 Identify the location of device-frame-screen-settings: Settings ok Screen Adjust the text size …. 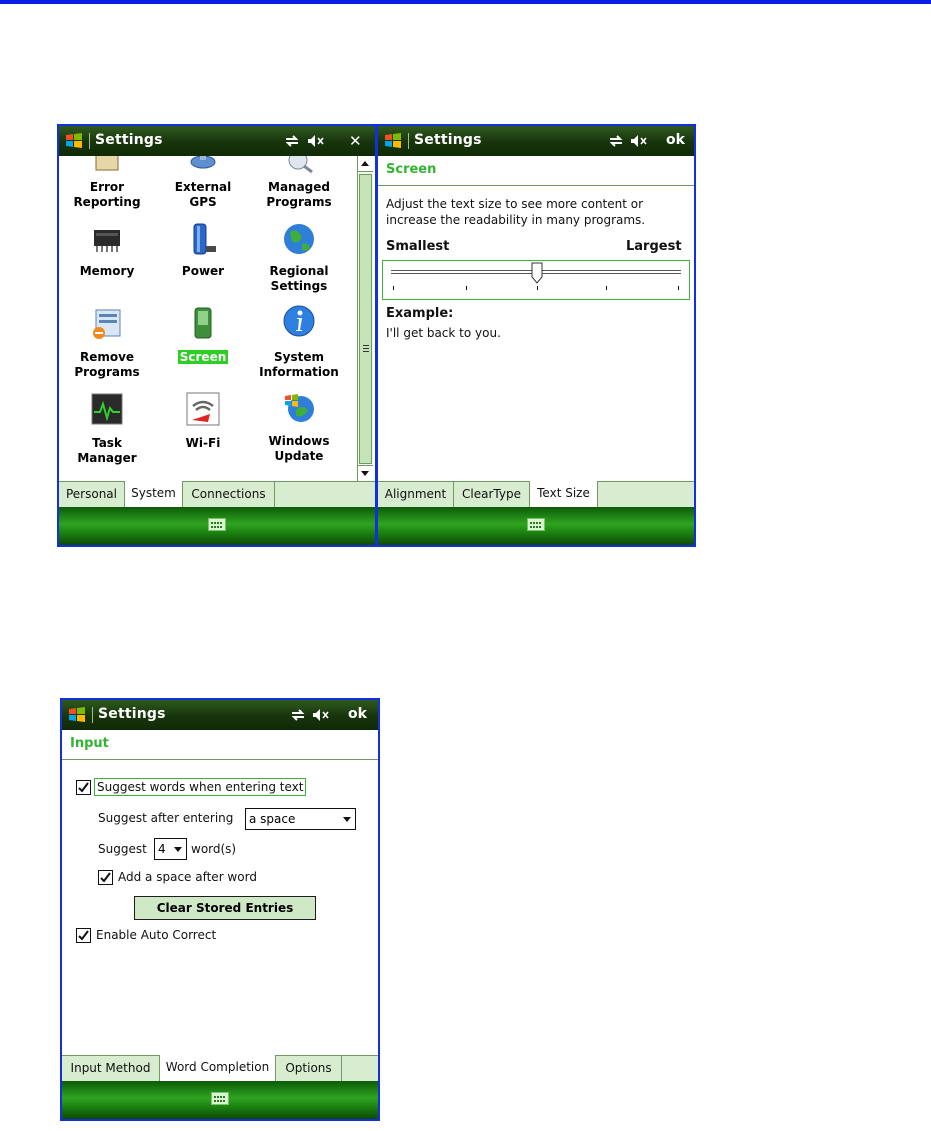
(536, 335).